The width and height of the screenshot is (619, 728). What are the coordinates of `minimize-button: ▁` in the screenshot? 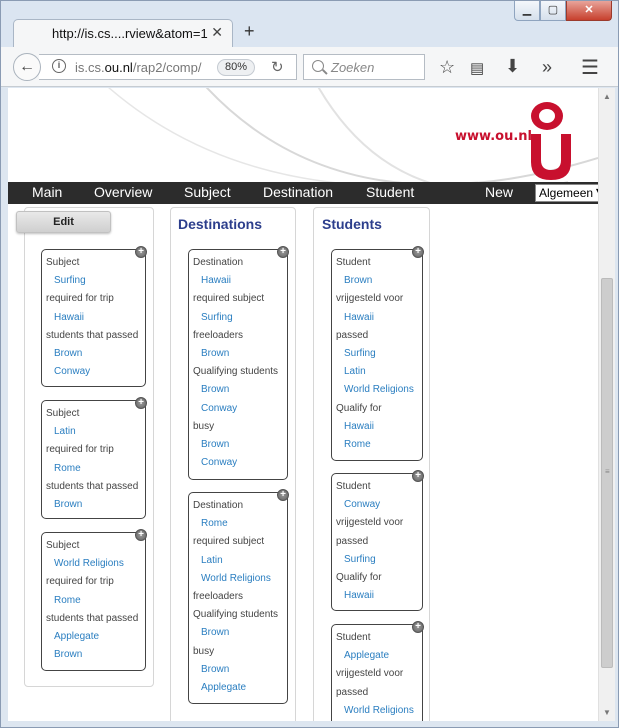 It's located at (527, 11).